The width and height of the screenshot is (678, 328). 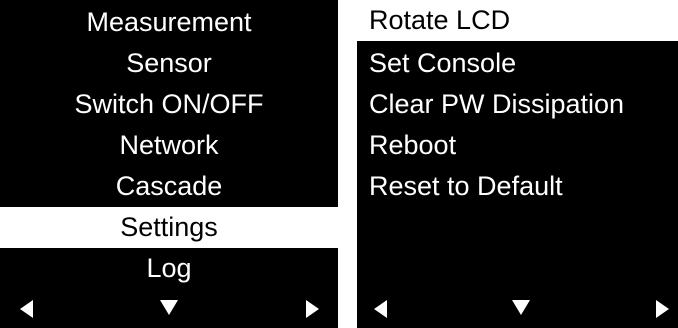 I want to click on menu-item-measurement: Measurement, so click(x=169, y=22).